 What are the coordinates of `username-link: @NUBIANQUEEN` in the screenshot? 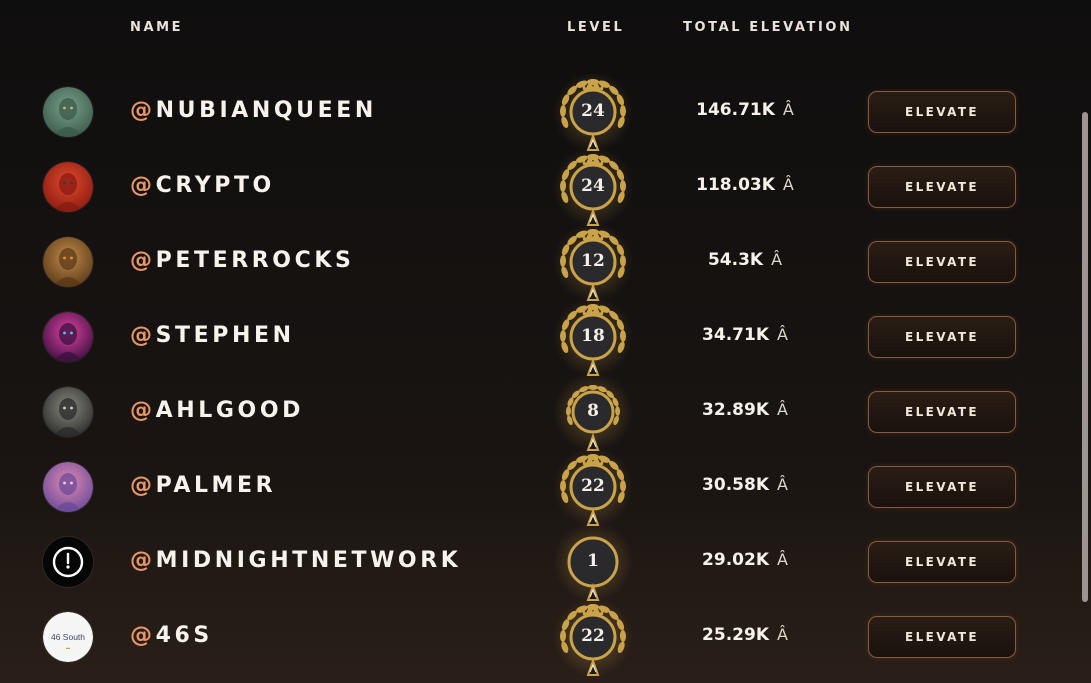 It's located at (253, 110).